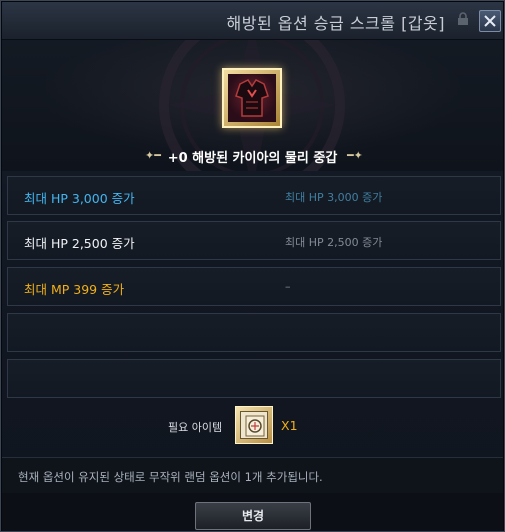 The width and height of the screenshot is (505, 532). Describe the element at coordinates (254, 240) in the screenshot. I see `option-row-2: 최대 HP 2,500 증가 최대 HP 2,500 증가` at that location.